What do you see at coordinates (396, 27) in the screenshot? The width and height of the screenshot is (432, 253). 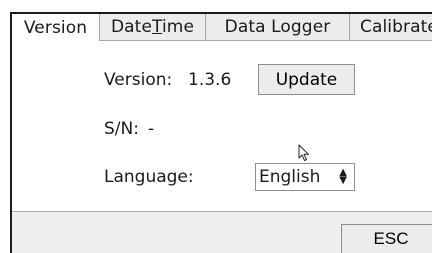 I see `tab-calibrate-label: Calibrate` at bounding box center [396, 27].